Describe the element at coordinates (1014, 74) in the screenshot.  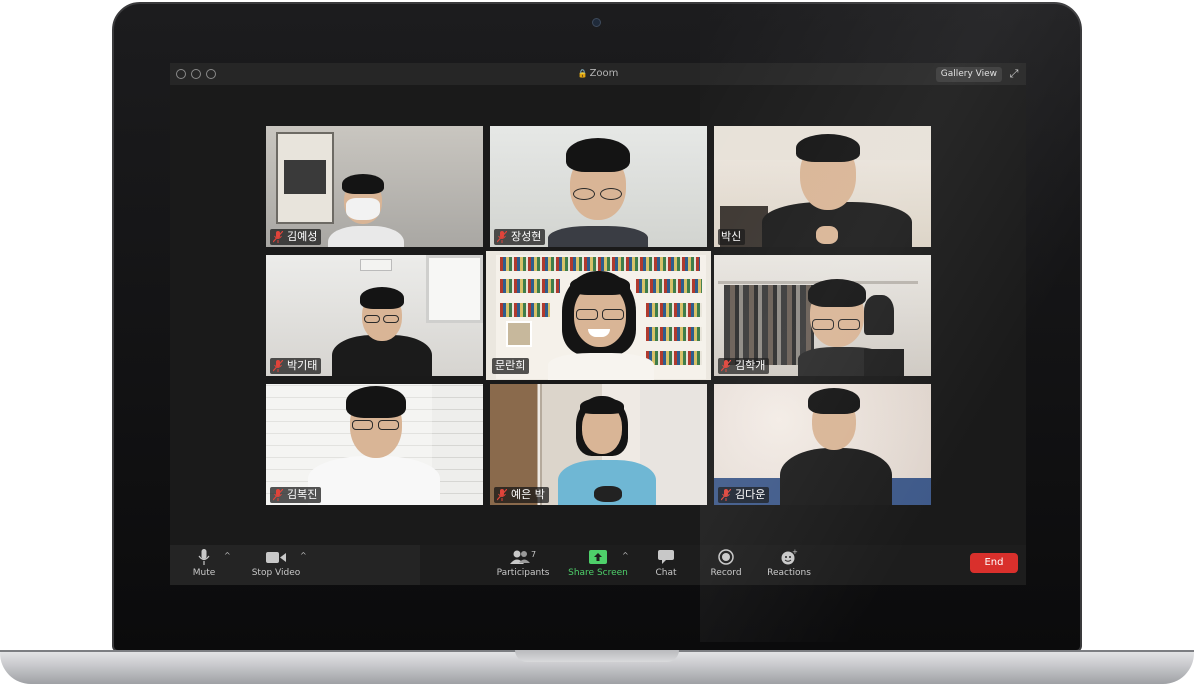
I see `fullscreen-icon: ⤢` at that location.